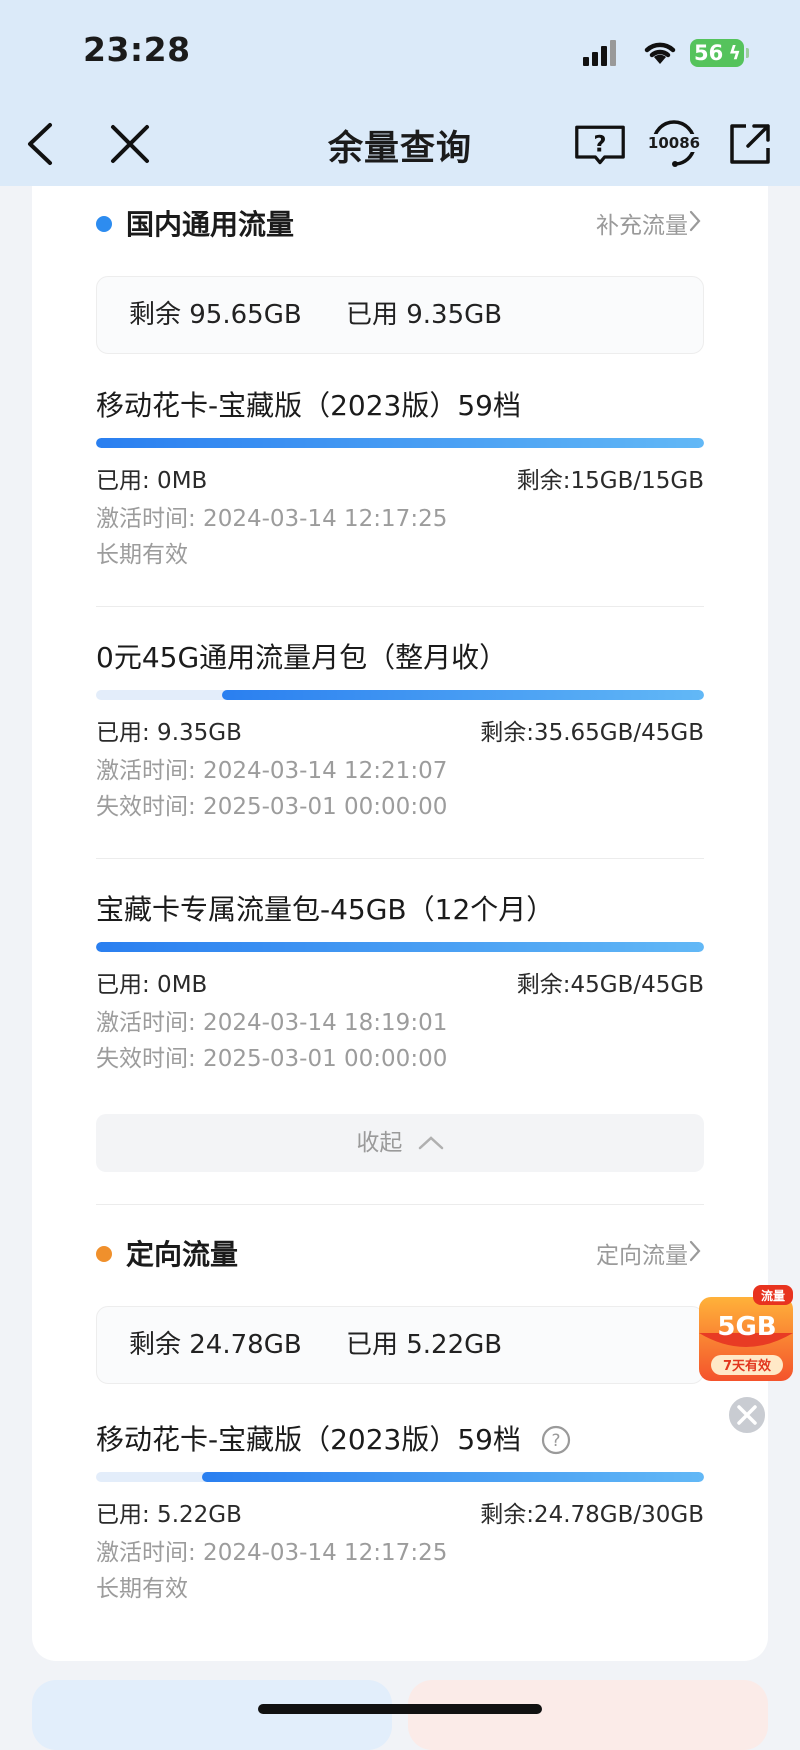 The width and height of the screenshot is (800, 1750). Describe the element at coordinates (104, 1254) in the screenshot. I see `directed-traffic-dot` at that location.